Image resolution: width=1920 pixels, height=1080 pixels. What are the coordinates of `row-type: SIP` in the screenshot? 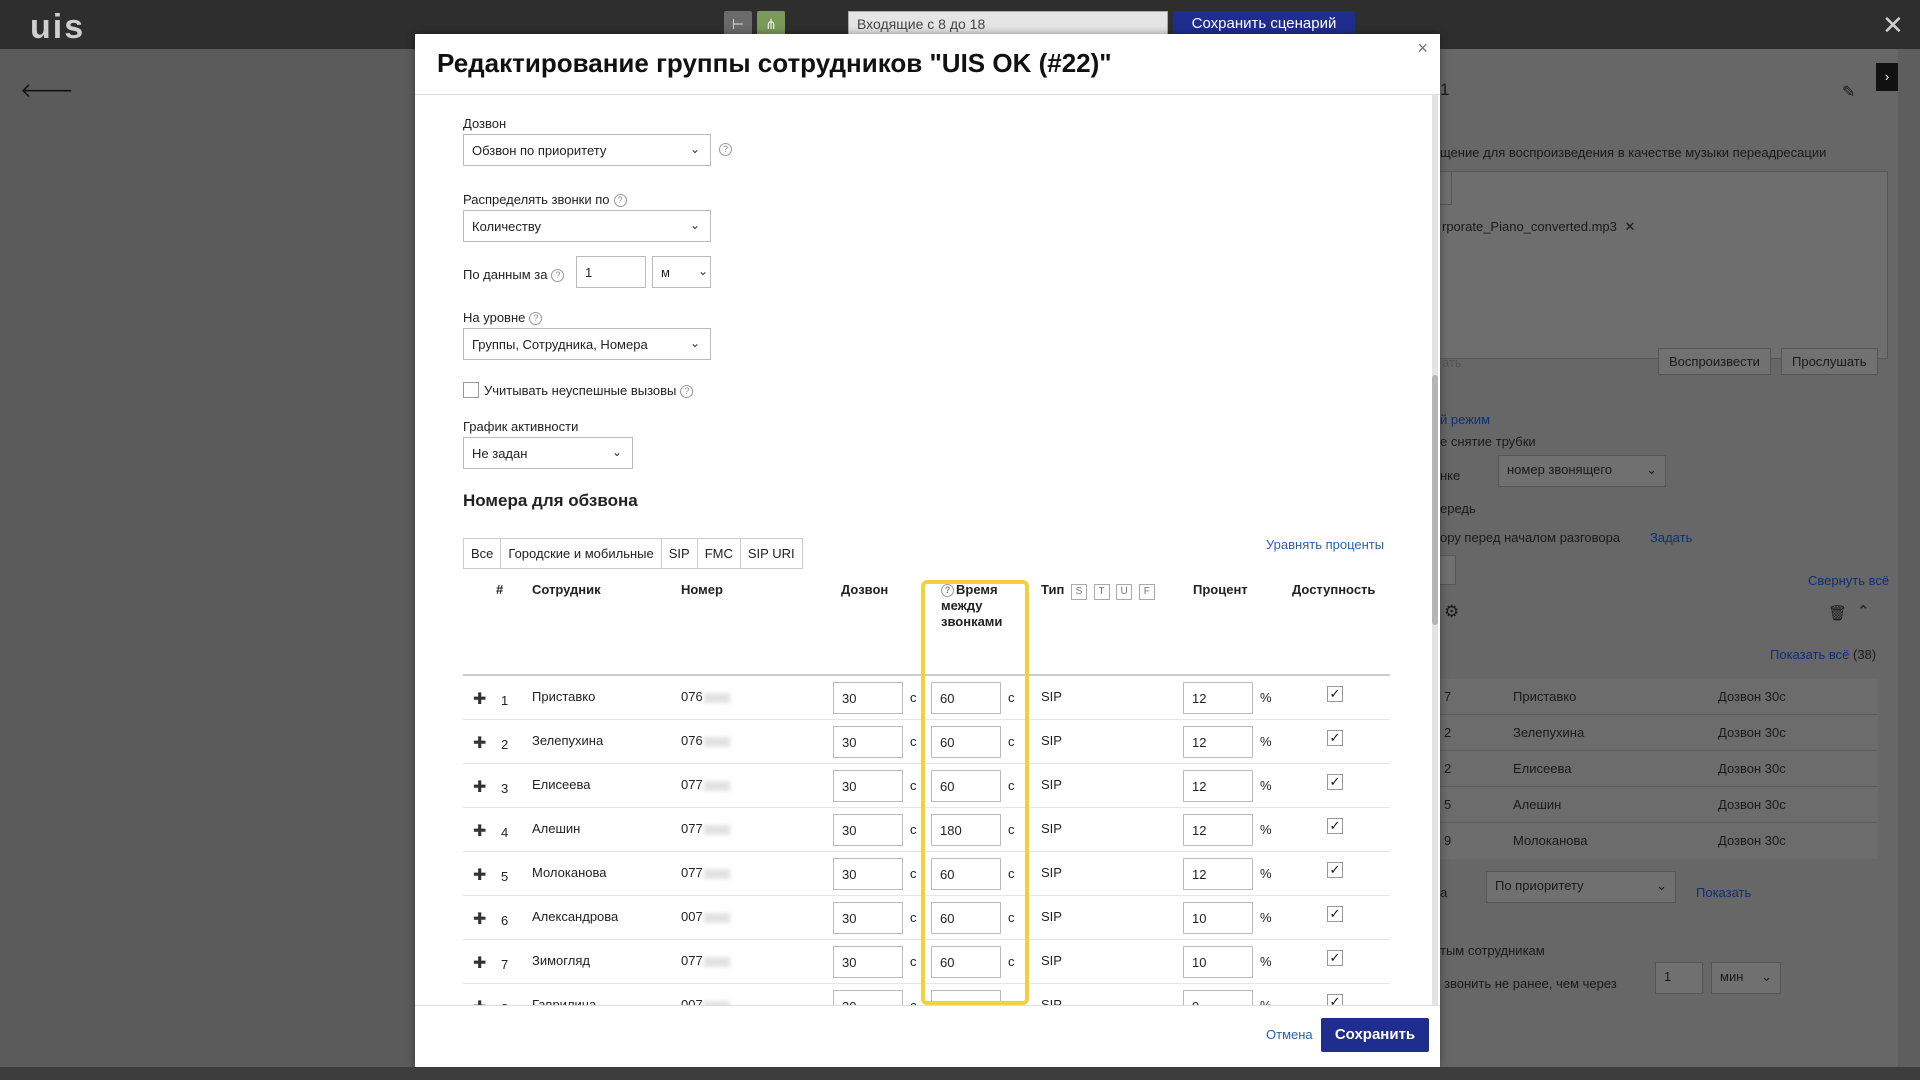 It's located at (1051, 916).